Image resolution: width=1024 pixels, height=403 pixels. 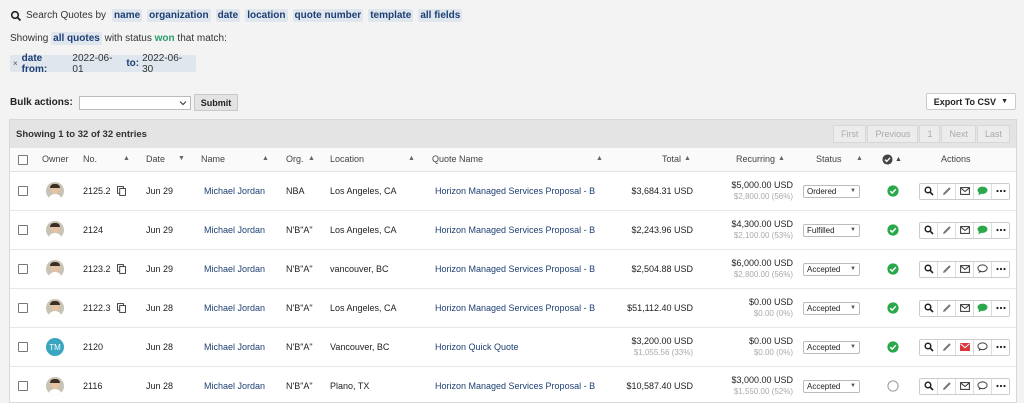 What do you see at coordinates (824, 308) in the screenshot?
I see `status-value: Accepted` at bounding box center [824, 308].